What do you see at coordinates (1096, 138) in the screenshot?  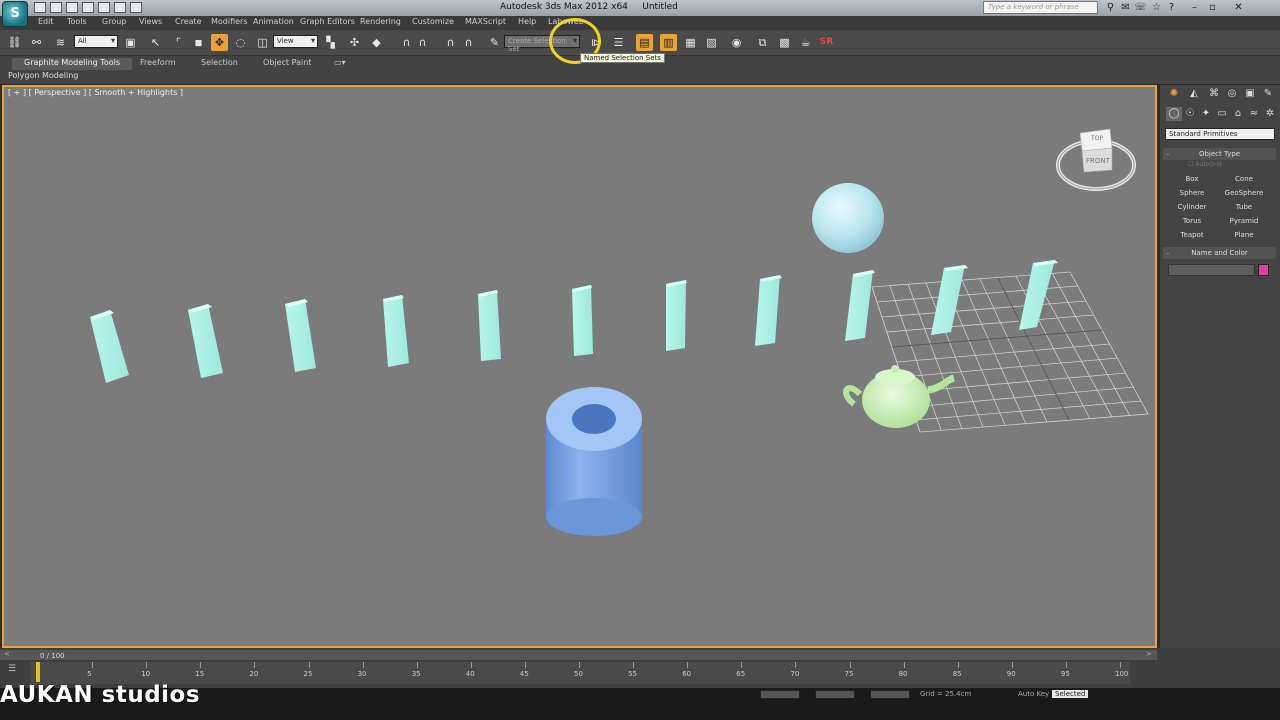 I see `viewcube-top-label: TOP` at bounding box center [1096, 138].